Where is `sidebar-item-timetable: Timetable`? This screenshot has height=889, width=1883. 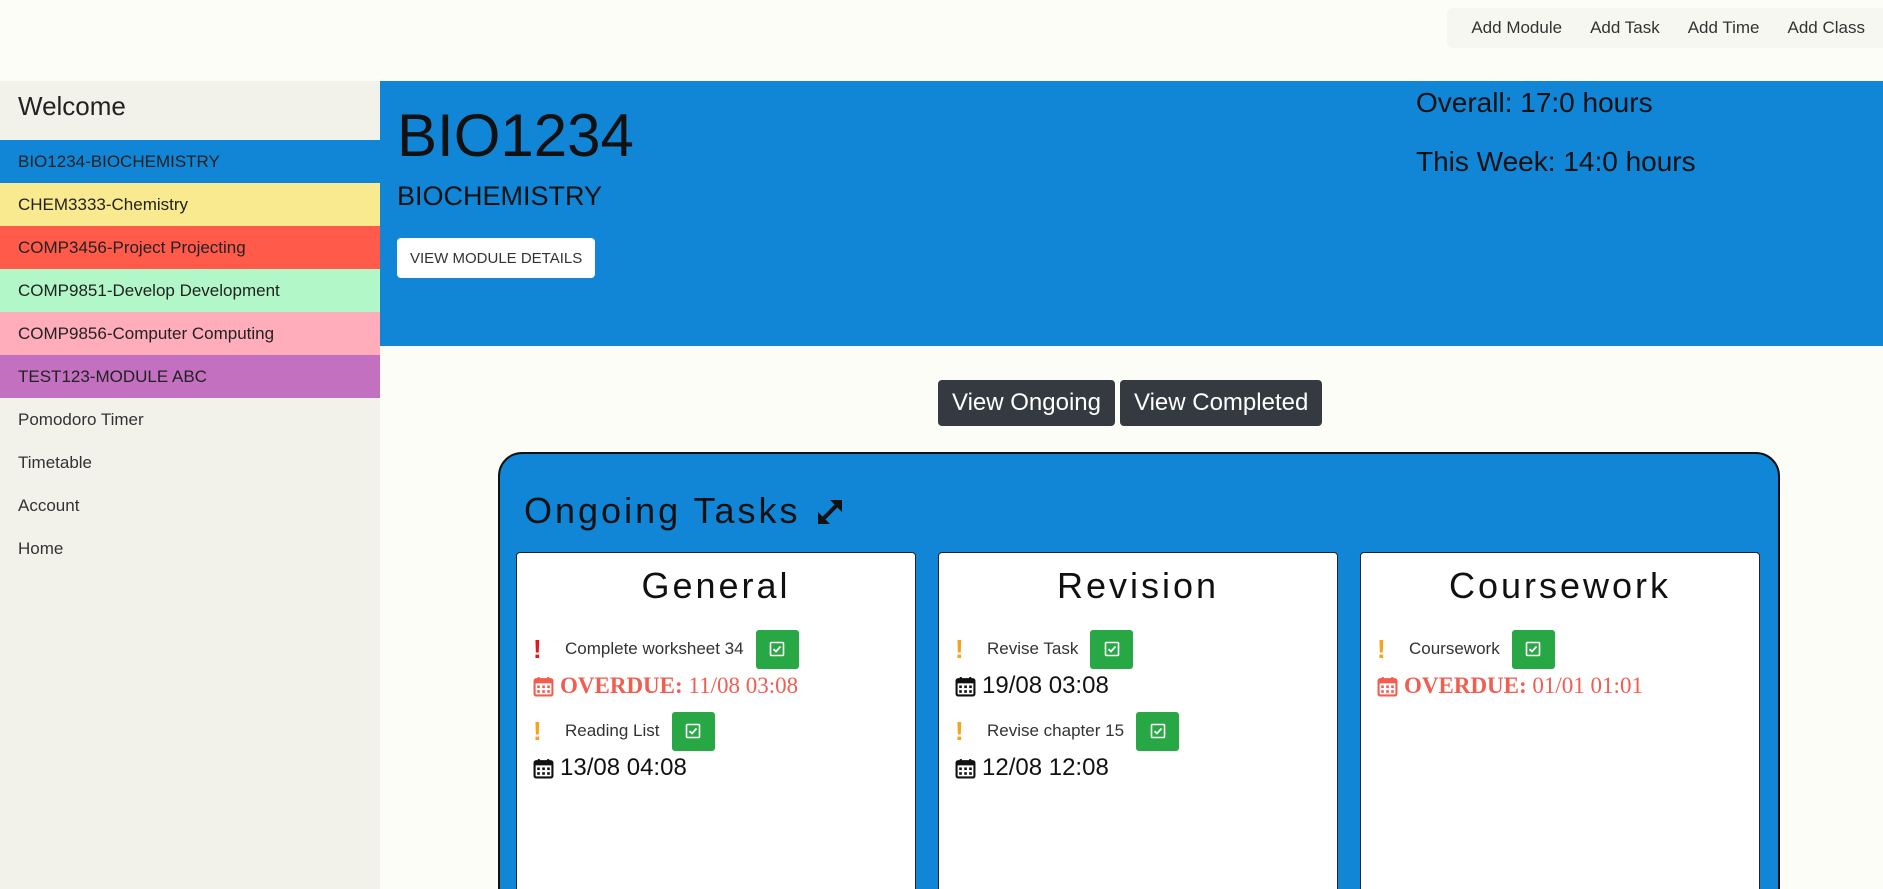
sidebar-item-timetable: Timetable is located at coordinates (190, 462).